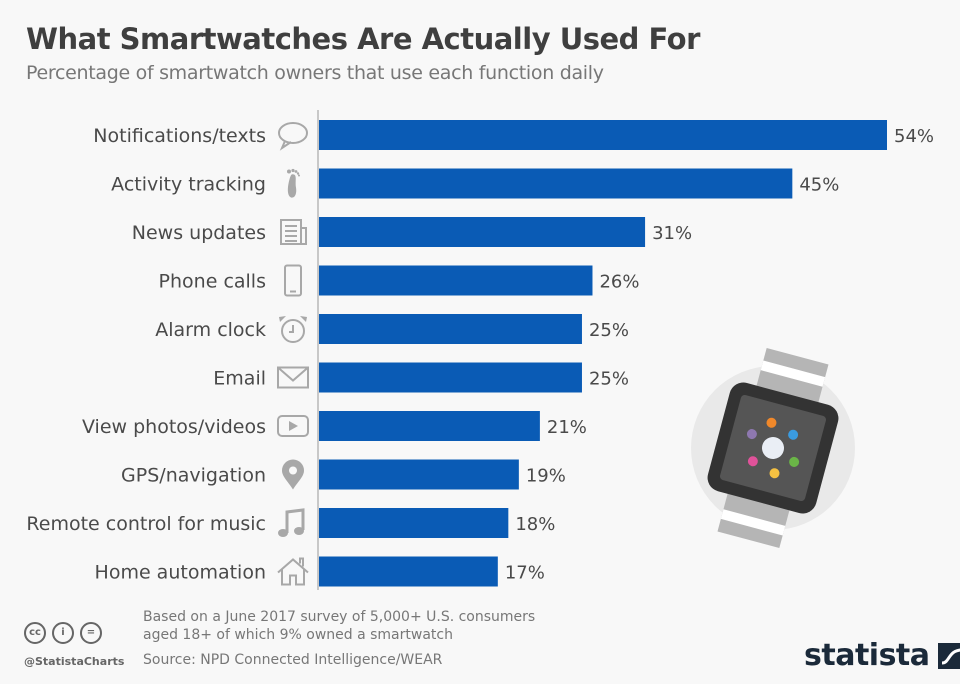  Describe the element at coordinates (293, 571) in the screenshot. I see `house-icon` at that location.